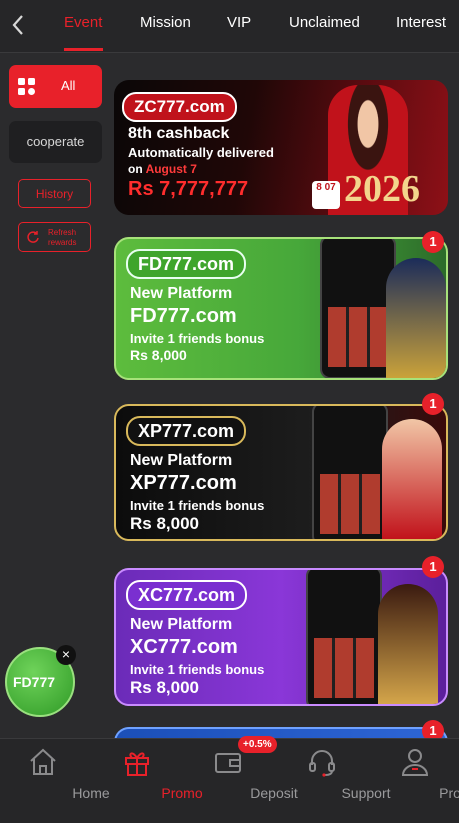  What do you see at coordinates (183, 316) in the screenshot?
I see `banner-brand: FD777.com` at bounding box center [183, 316].